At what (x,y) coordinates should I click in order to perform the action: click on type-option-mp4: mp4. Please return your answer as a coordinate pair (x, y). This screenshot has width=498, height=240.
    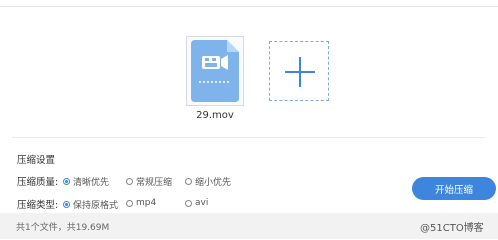
    Looking at the image, I should click on (141, 203).